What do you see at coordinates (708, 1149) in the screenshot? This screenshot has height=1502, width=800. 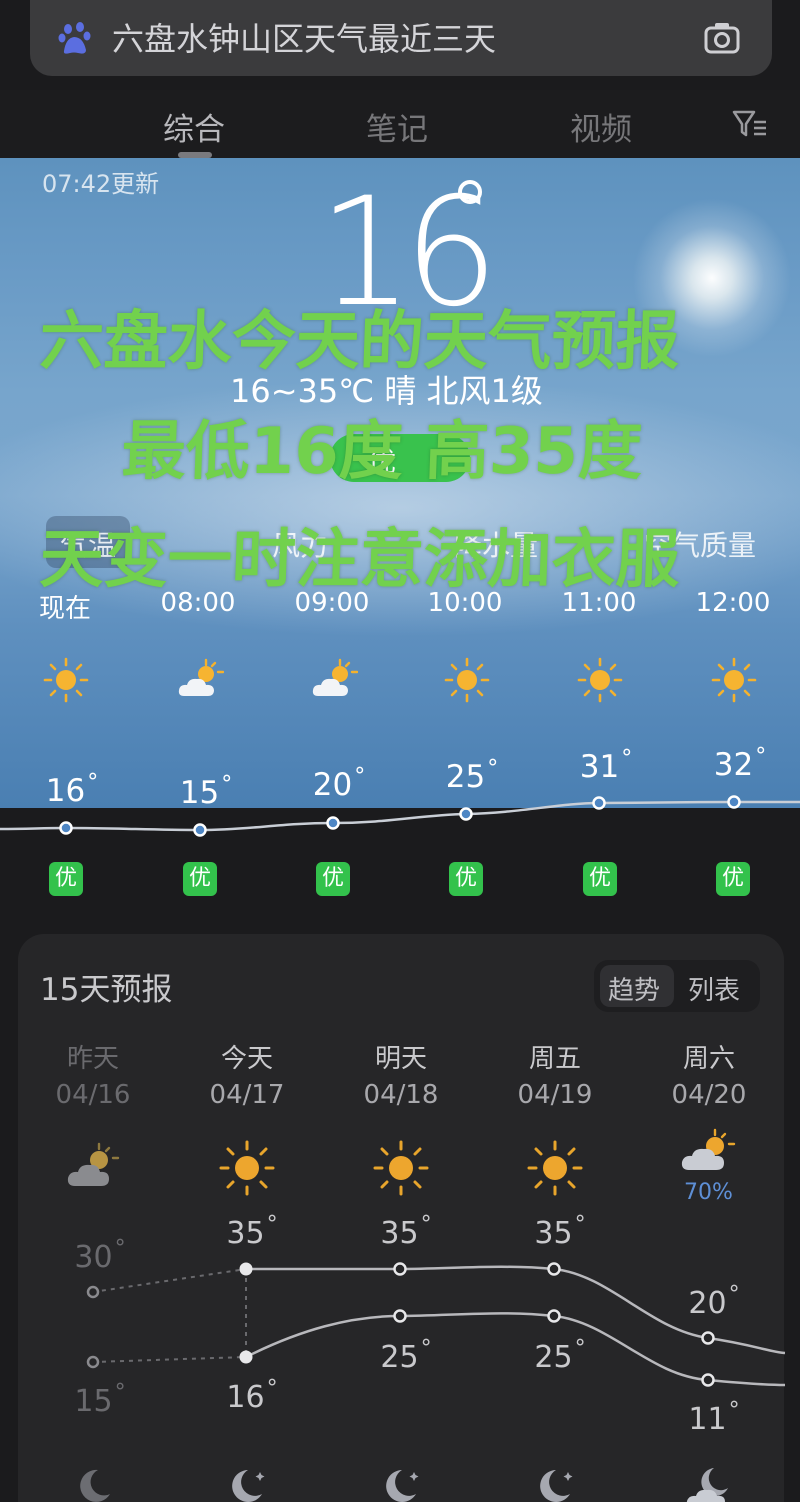 I see `rain-shower-icon` at bounding box center [708, 1149].